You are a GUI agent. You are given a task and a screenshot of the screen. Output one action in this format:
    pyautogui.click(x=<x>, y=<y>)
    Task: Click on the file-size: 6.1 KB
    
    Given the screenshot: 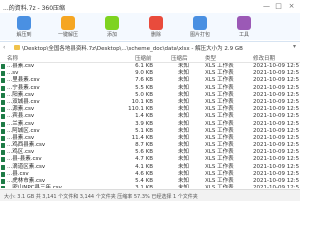 What is the action you would take?
    pyautogui.click(x=144, y=66)
    